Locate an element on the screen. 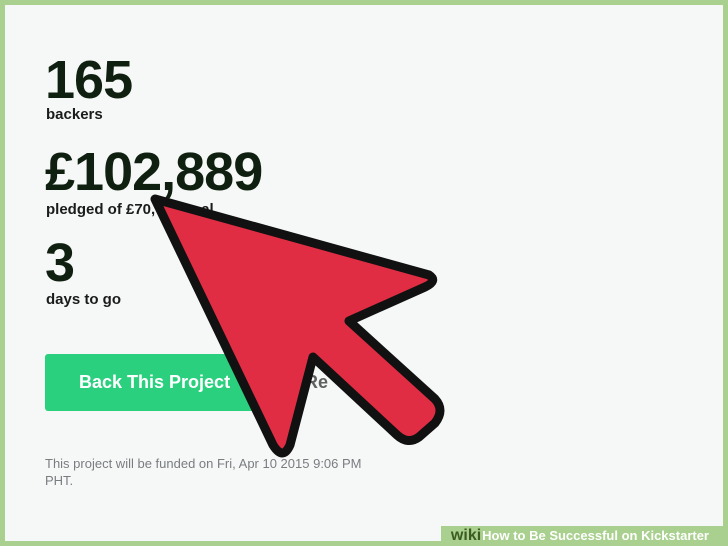 Image resolution: width=728 pixels, height=546 pixels. watermark-footer: wikiHow to Be Successful on Kickstarter is located at coordinates (581, 536).